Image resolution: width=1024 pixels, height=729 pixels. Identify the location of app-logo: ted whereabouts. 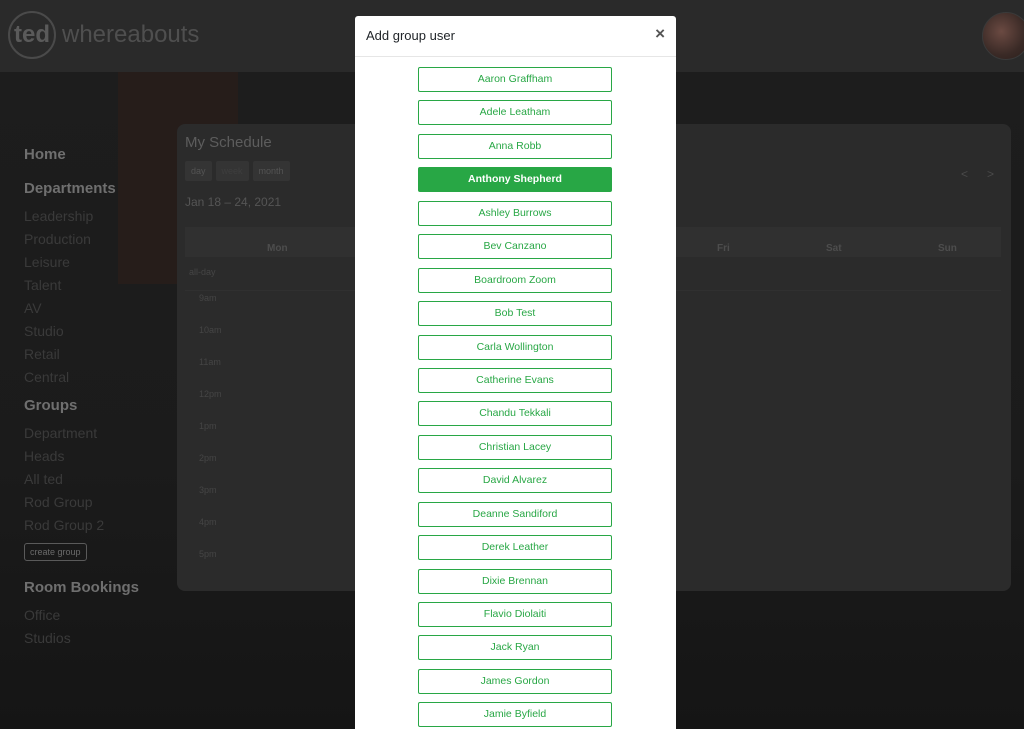
(103, 35).